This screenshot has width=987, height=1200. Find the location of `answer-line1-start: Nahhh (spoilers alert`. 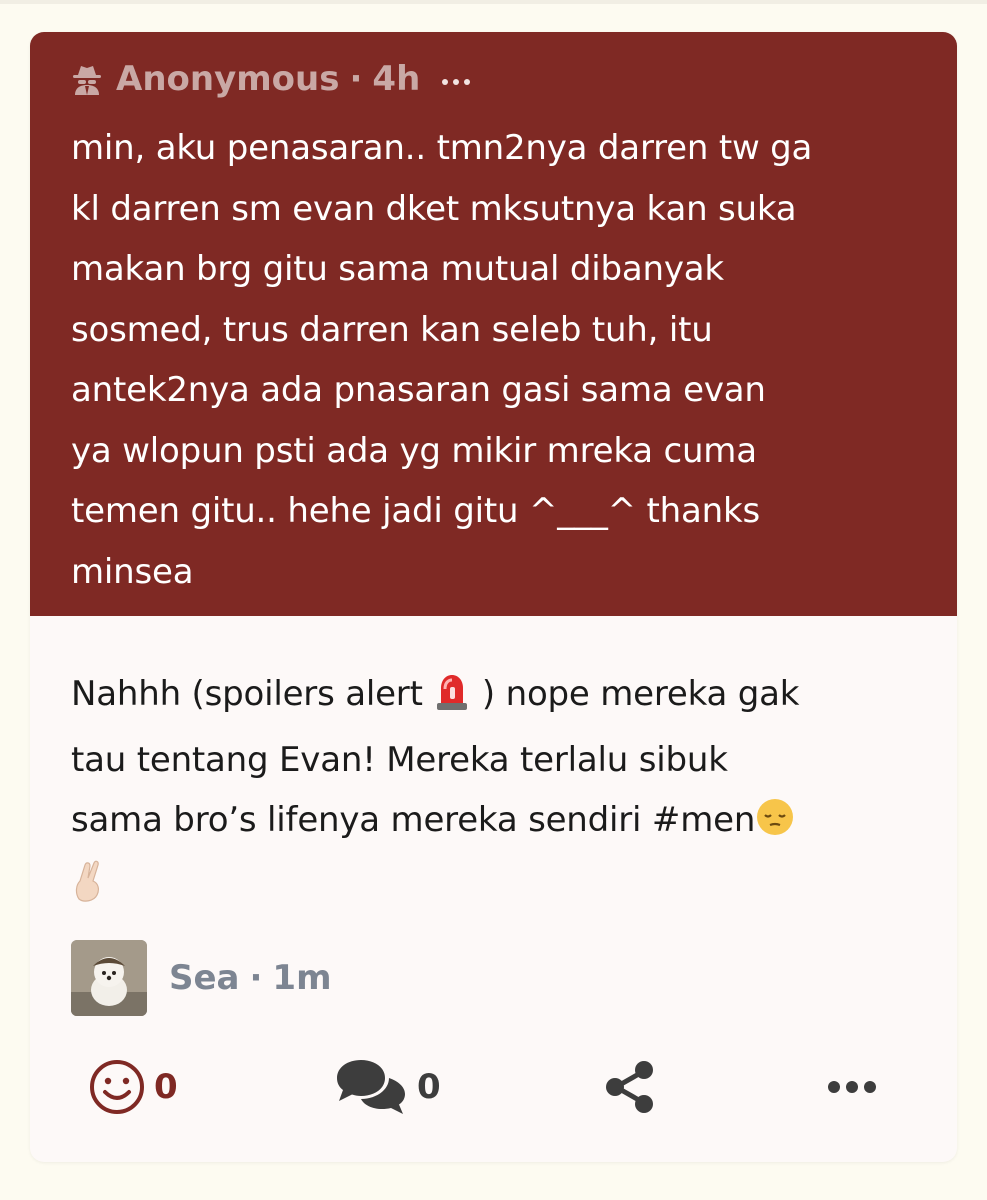

answer-line1-start: Nahhh (spoilers alert is located at coordinates (252, 694).